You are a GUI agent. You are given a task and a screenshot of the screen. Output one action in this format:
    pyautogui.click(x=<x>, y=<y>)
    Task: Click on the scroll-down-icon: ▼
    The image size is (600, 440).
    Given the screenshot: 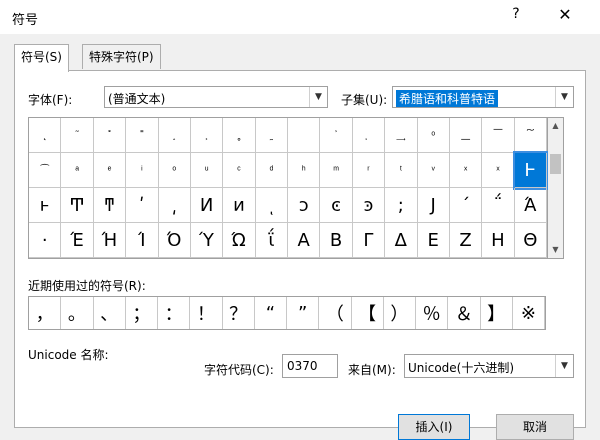 What is the action you would take?
    pyautogui.click(x=555, y=250)
    